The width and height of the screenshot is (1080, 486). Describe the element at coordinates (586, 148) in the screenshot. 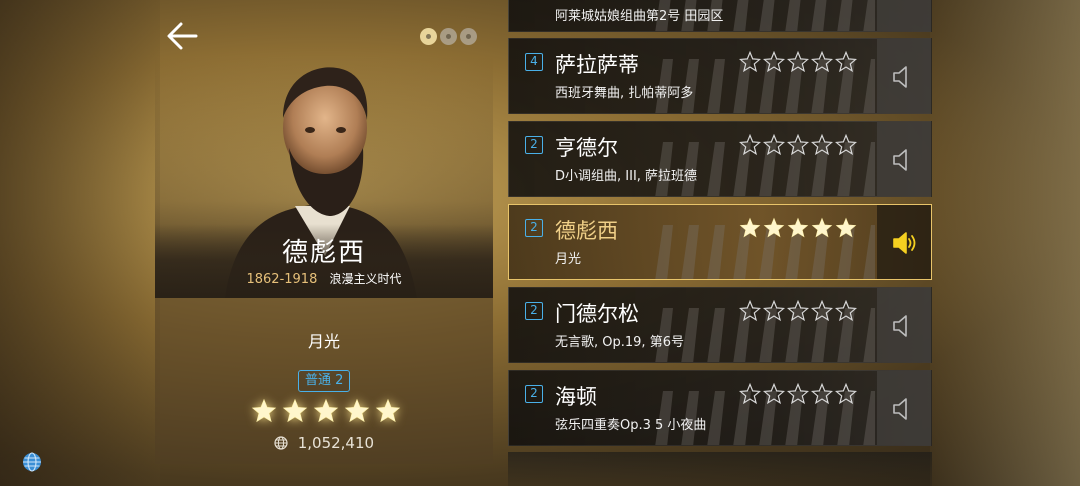

I see `song-composer: 亨德尔` at that location.